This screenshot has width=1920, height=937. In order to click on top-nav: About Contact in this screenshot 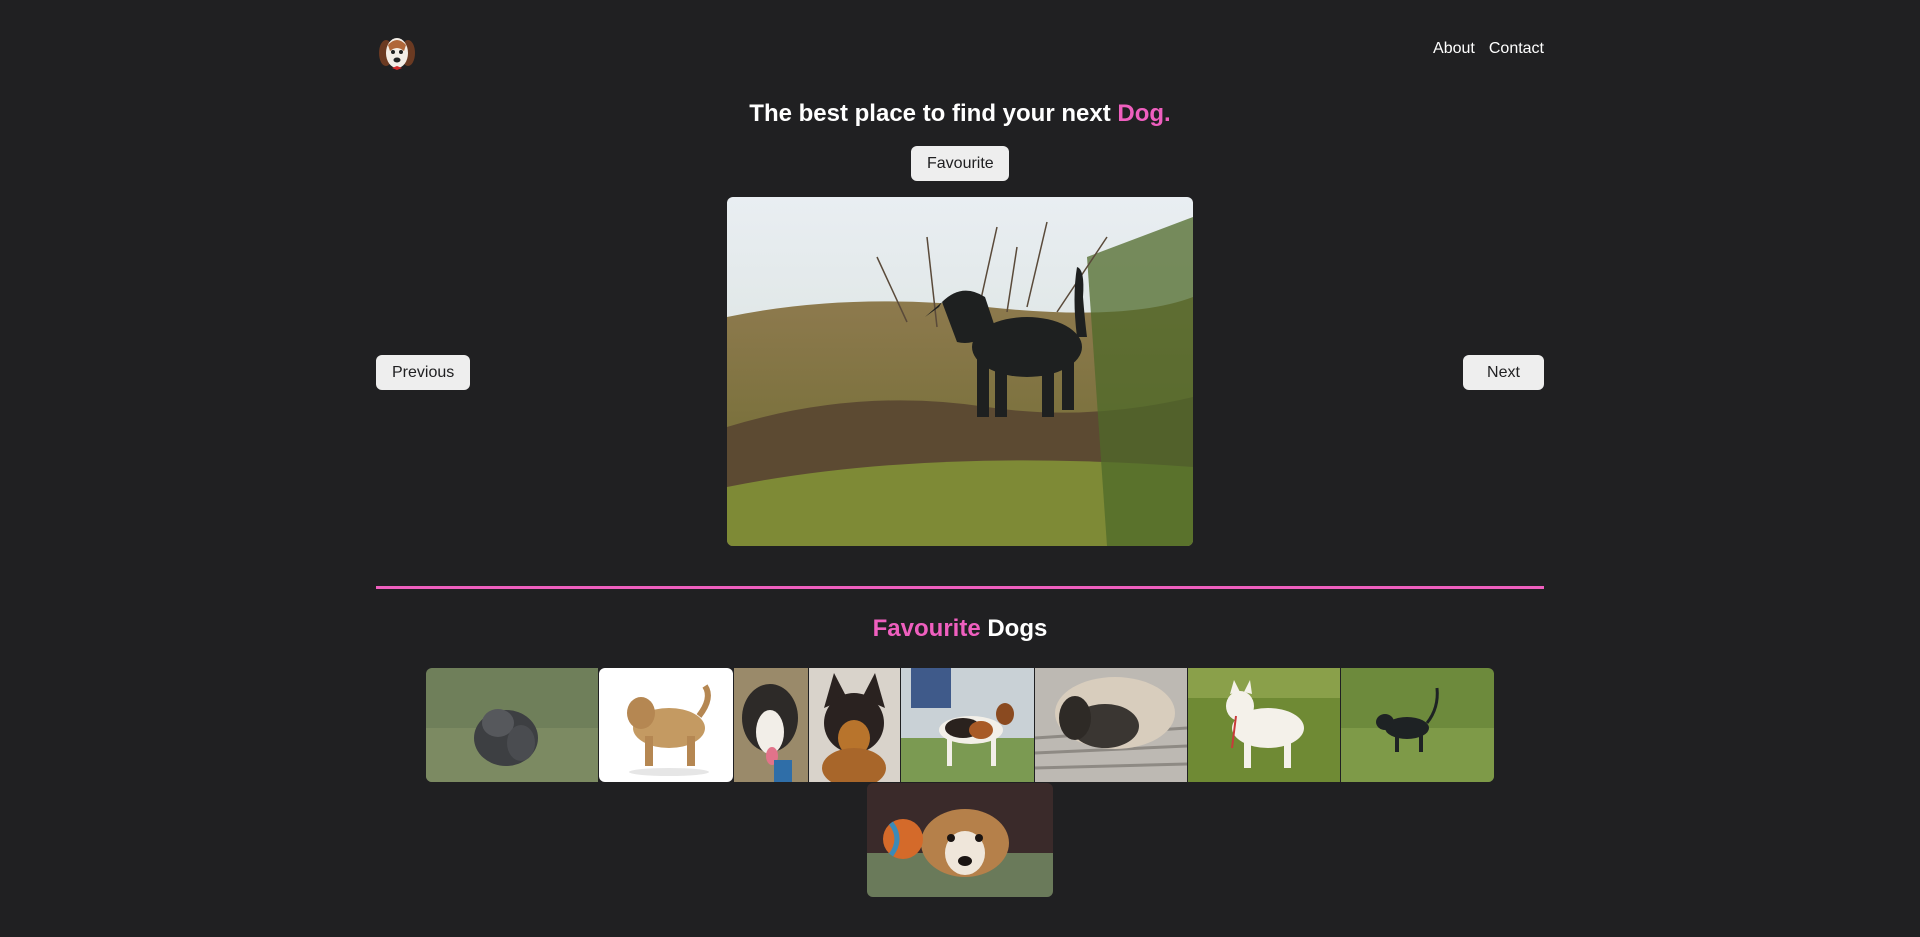, I will do `click(1488, 49)`.